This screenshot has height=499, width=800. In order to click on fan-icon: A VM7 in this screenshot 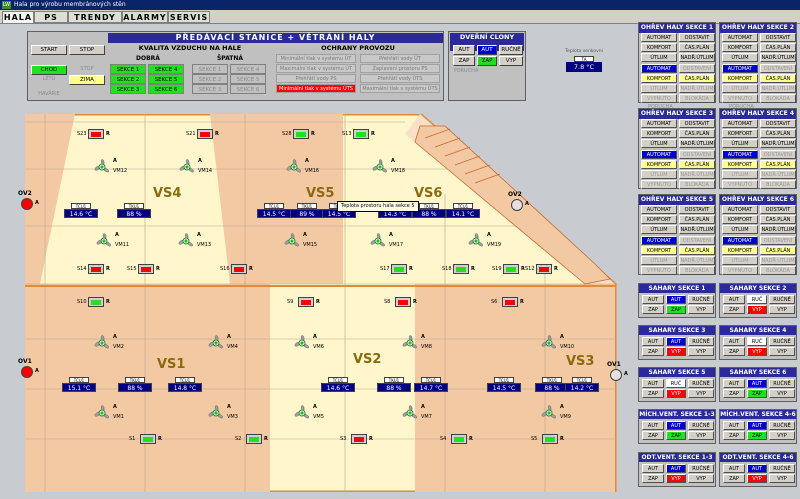, I will do `click(416, 413)`.